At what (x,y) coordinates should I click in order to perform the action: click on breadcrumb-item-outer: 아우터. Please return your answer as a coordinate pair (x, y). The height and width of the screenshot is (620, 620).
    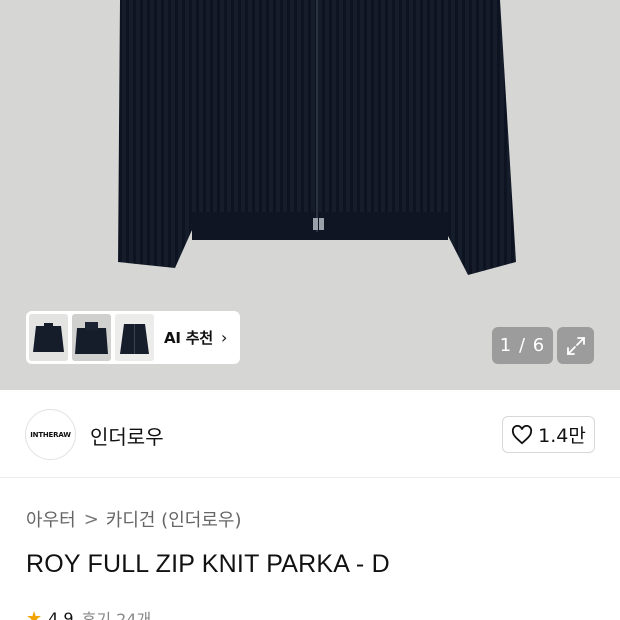
    Looking at the image, I should click on (51, 519).